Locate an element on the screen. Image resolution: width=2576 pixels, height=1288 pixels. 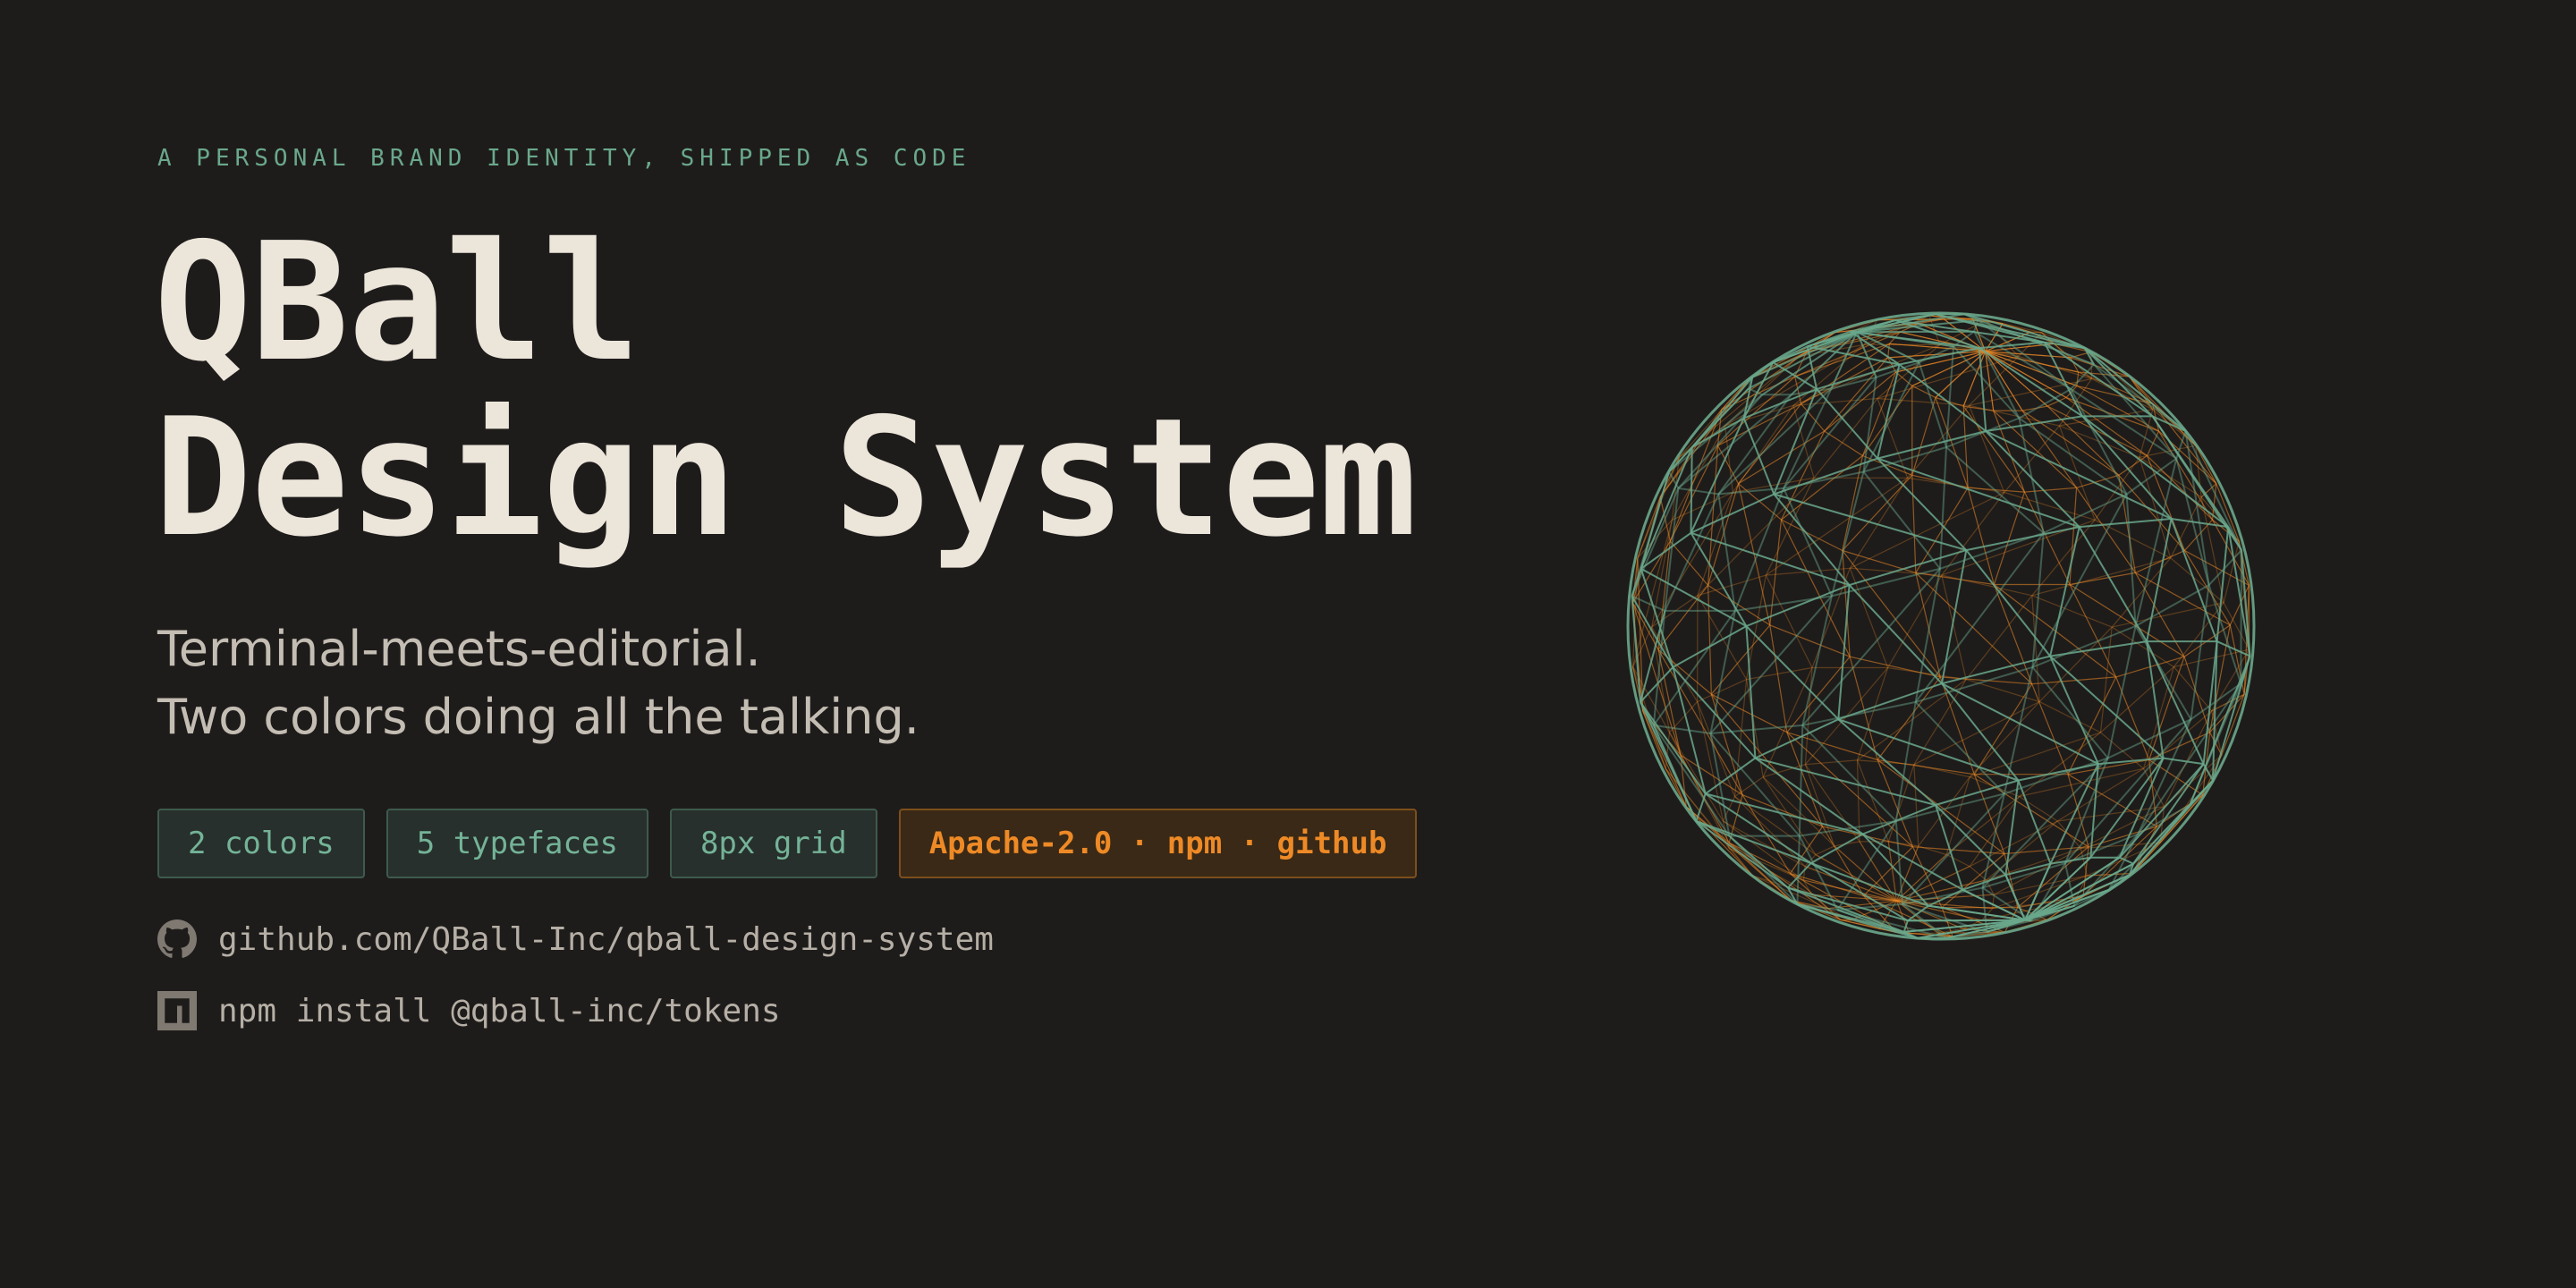
title-line-1: QBall is located at coordinates (397, 302).